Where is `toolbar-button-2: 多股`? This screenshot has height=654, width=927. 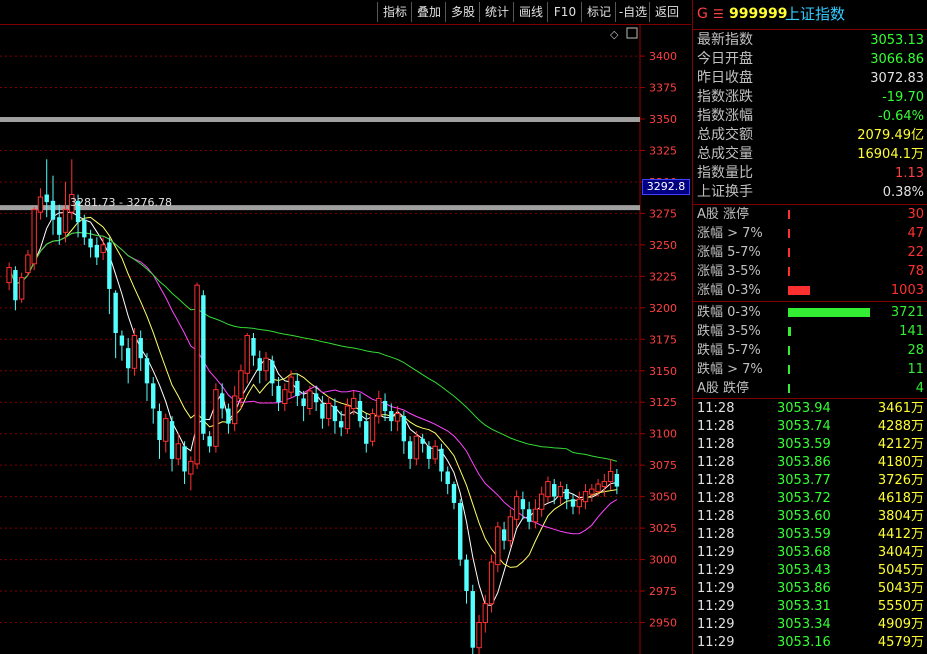 toolbar-button-2: 多股 is located at coordinates (462, 12).